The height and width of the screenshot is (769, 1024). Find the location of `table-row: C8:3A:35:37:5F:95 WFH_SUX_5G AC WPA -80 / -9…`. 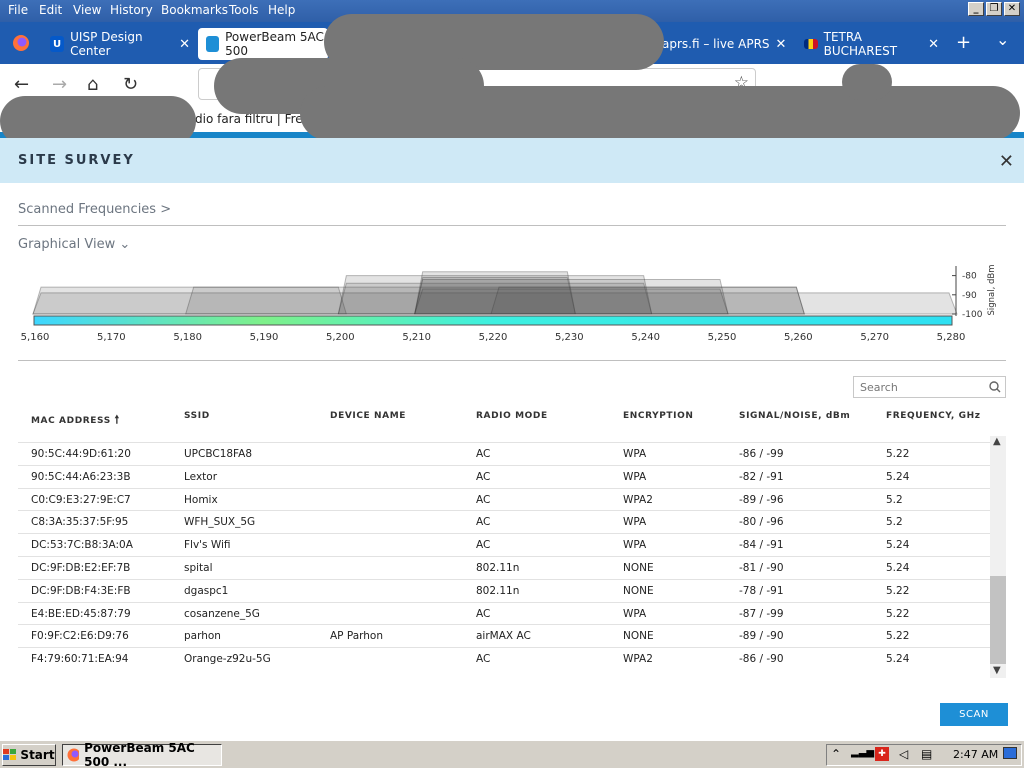

table-row: C8:3A:35:37:5F:95 WFH_SUX_5G AC WPA -80 / -9… is located at coordinates (504, 521).